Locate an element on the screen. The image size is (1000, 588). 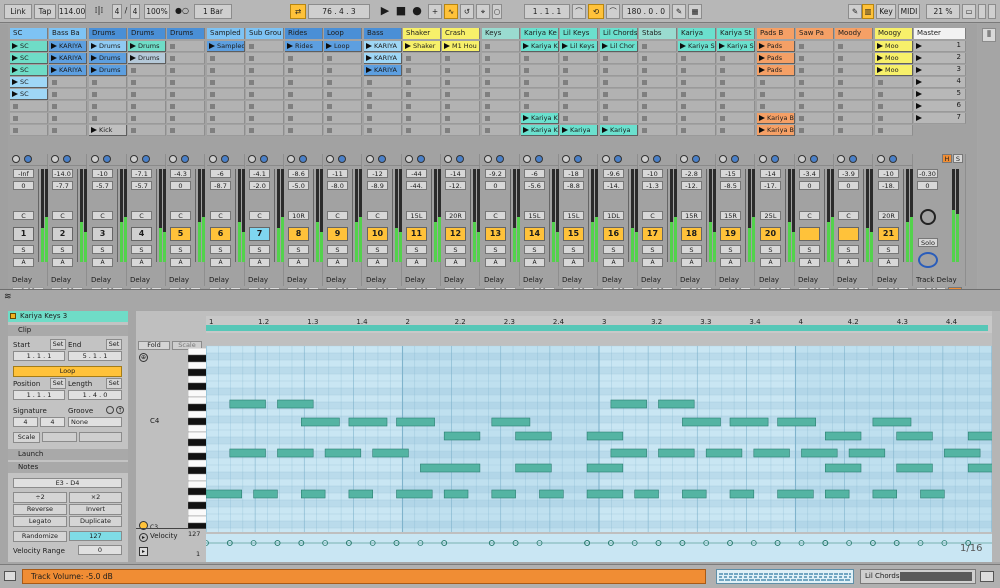
midi-map-button: MIDI is located at coordinates (909, 11).